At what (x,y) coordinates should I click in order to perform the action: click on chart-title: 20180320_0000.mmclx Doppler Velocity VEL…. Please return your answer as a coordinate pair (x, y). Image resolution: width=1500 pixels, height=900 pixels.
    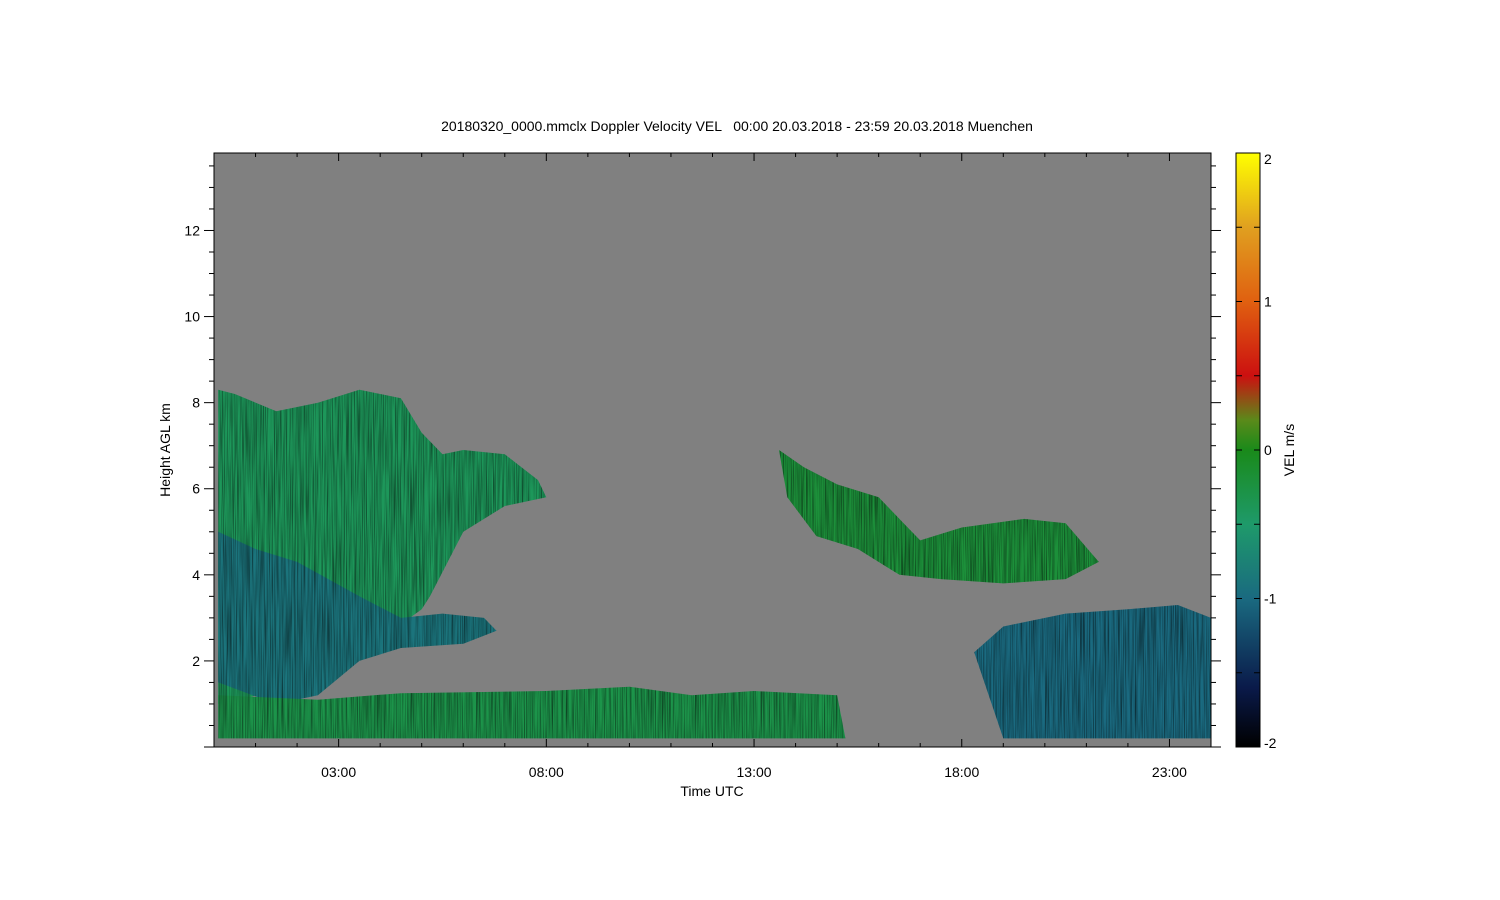
    Looking at the image, I should click on (737, 126).